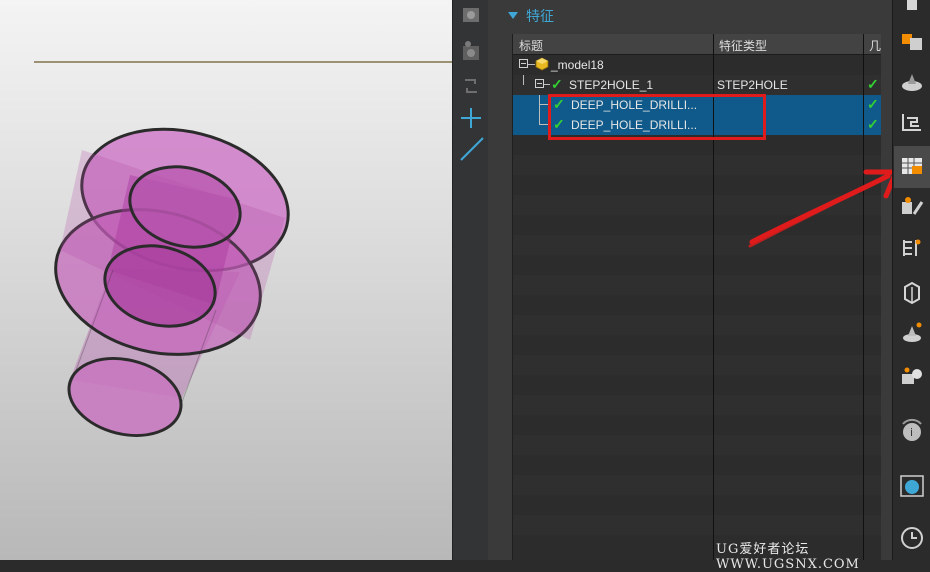  What do you see at coordinates (471, 86) in the screenshot?
I see `refresh-icon` at bounding box center [471, 86].